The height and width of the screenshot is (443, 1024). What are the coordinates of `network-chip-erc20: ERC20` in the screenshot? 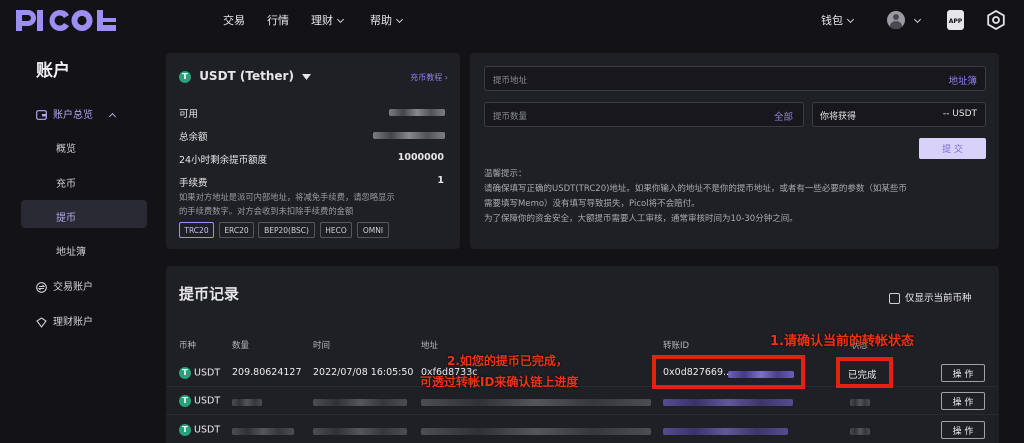 It's located at (236, 230).